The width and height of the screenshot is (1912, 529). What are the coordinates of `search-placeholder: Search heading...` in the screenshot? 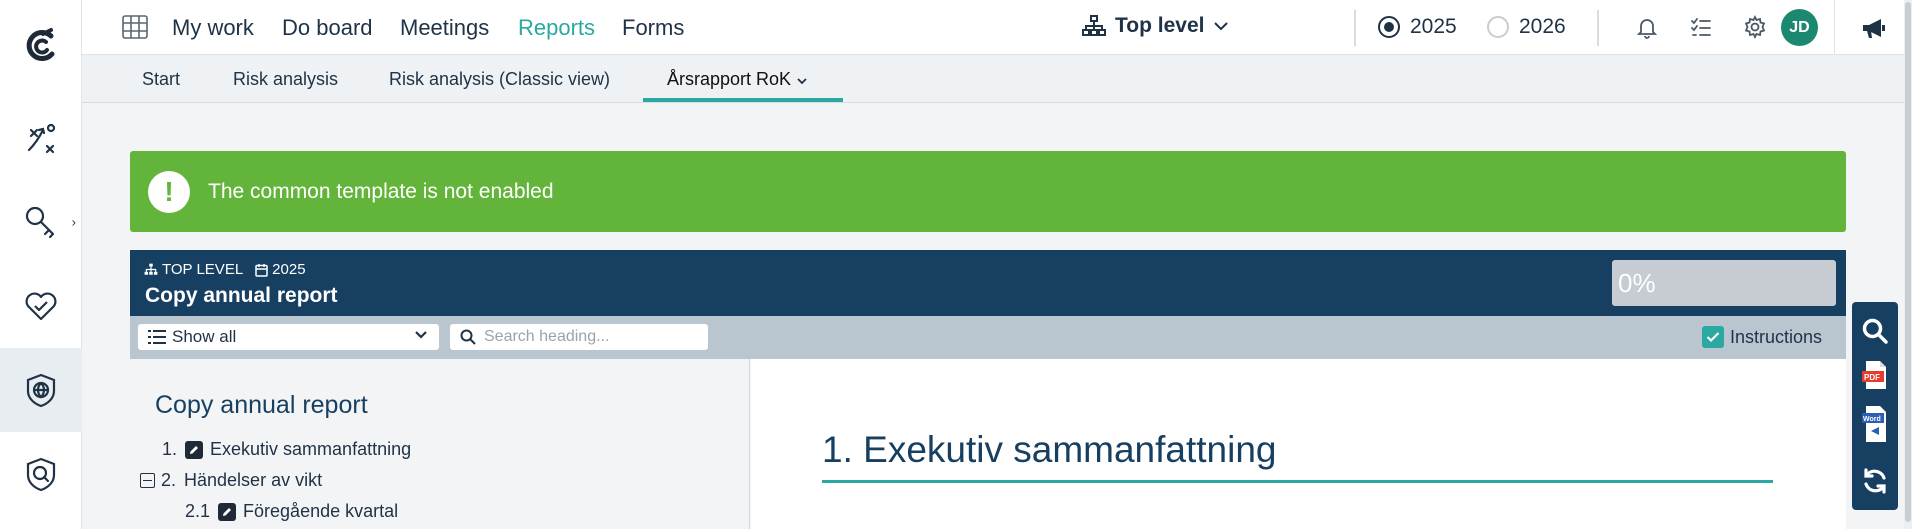 It's located at (547, 336).